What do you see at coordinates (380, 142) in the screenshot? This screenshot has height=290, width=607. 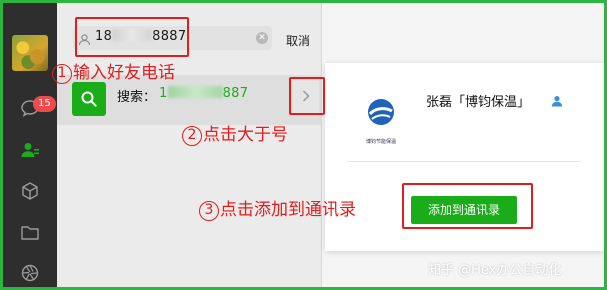 I see `logo-caption: 博钧节能保温` at bounding box center [380, 142].